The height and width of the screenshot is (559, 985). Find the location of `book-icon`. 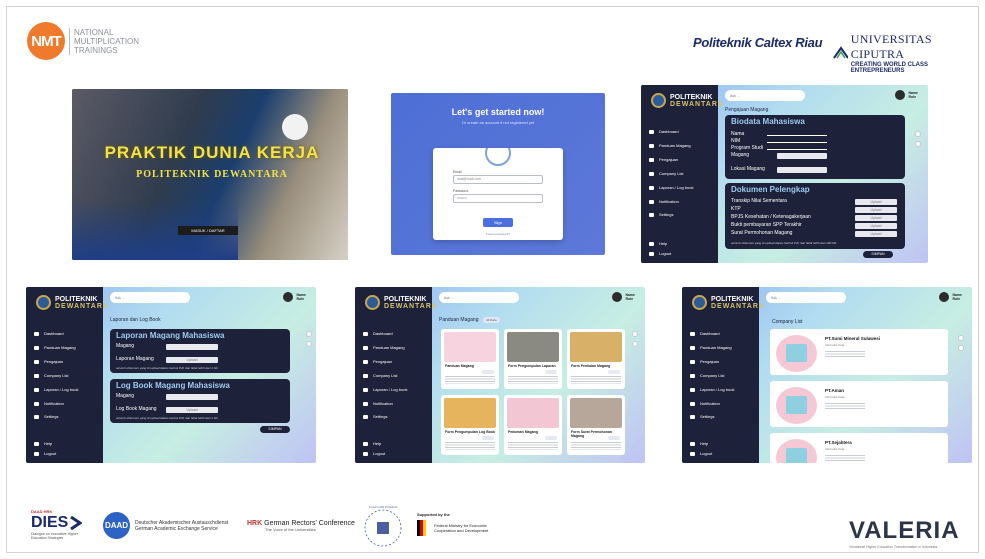

book-icon is located at coordinates (692, 347).